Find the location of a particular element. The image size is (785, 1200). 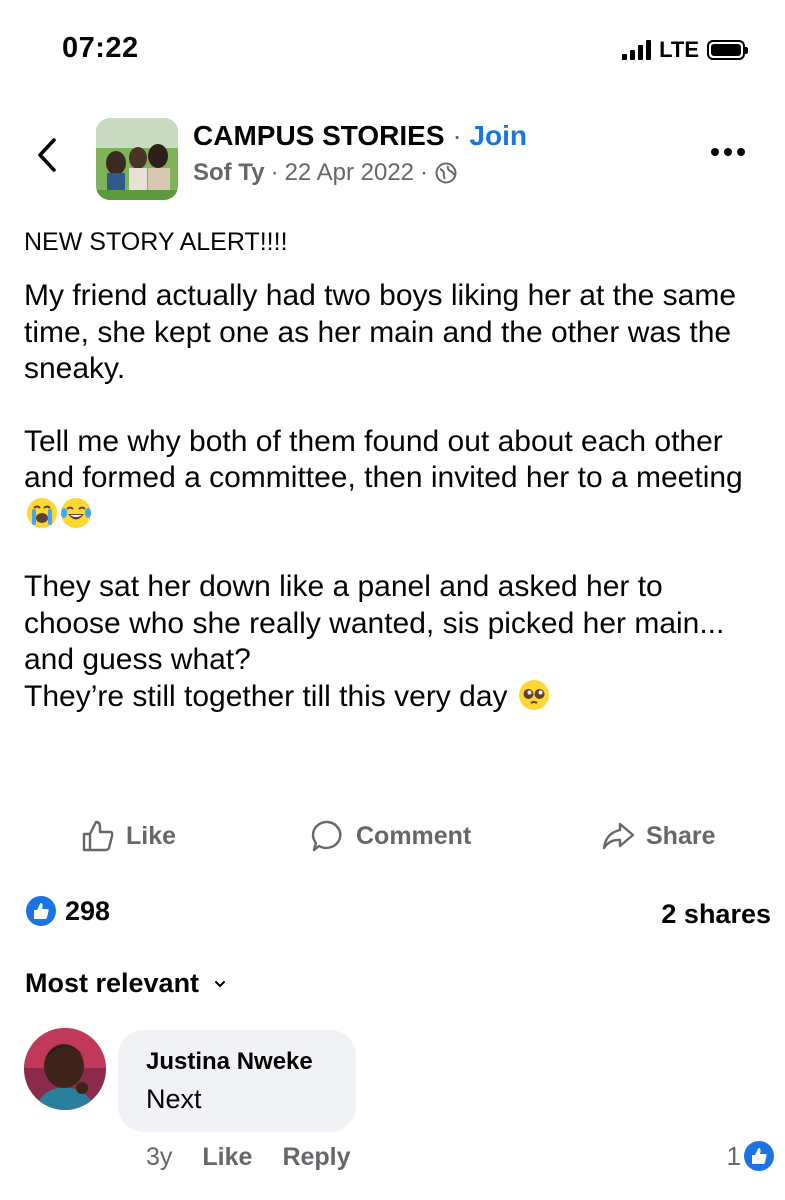

comment-text: Next is located at coordinates (174, 1099).